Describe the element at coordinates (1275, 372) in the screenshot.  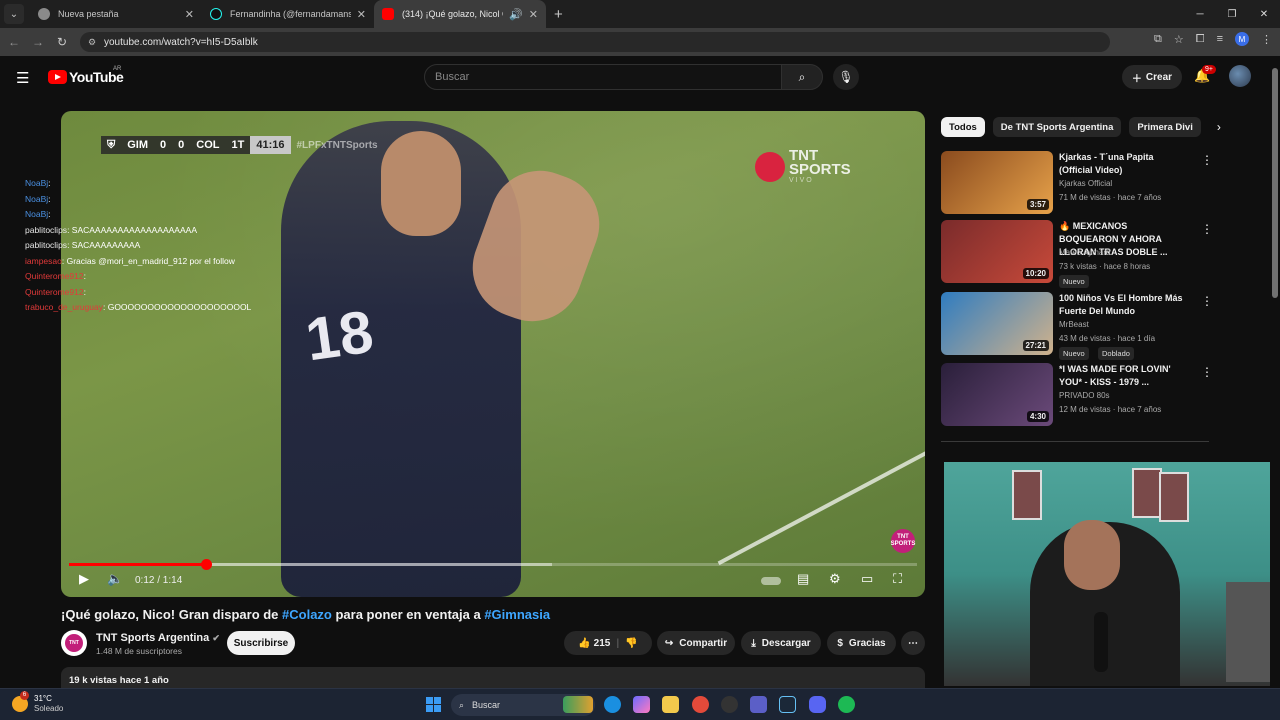
I see `page-scrollbar` at that location.